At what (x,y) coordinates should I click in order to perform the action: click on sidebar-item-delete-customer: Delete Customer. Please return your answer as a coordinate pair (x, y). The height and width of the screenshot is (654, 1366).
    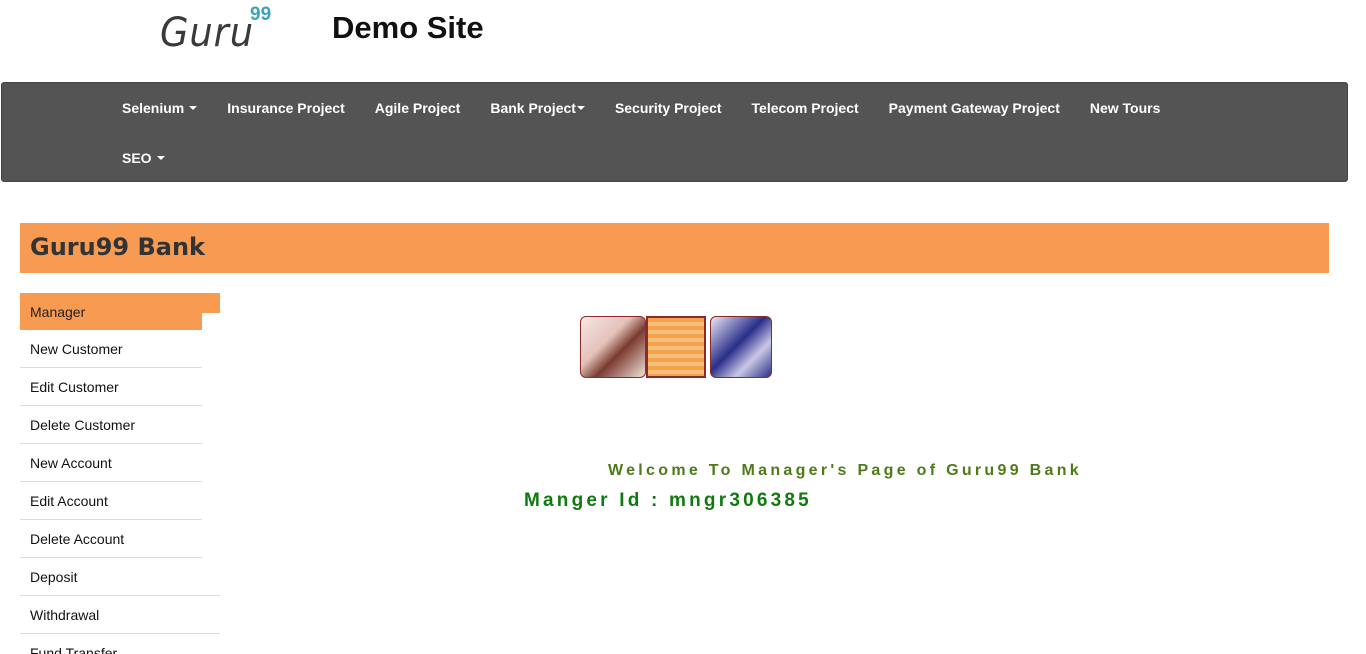
    Looking at the image, I should click on (111, 425).